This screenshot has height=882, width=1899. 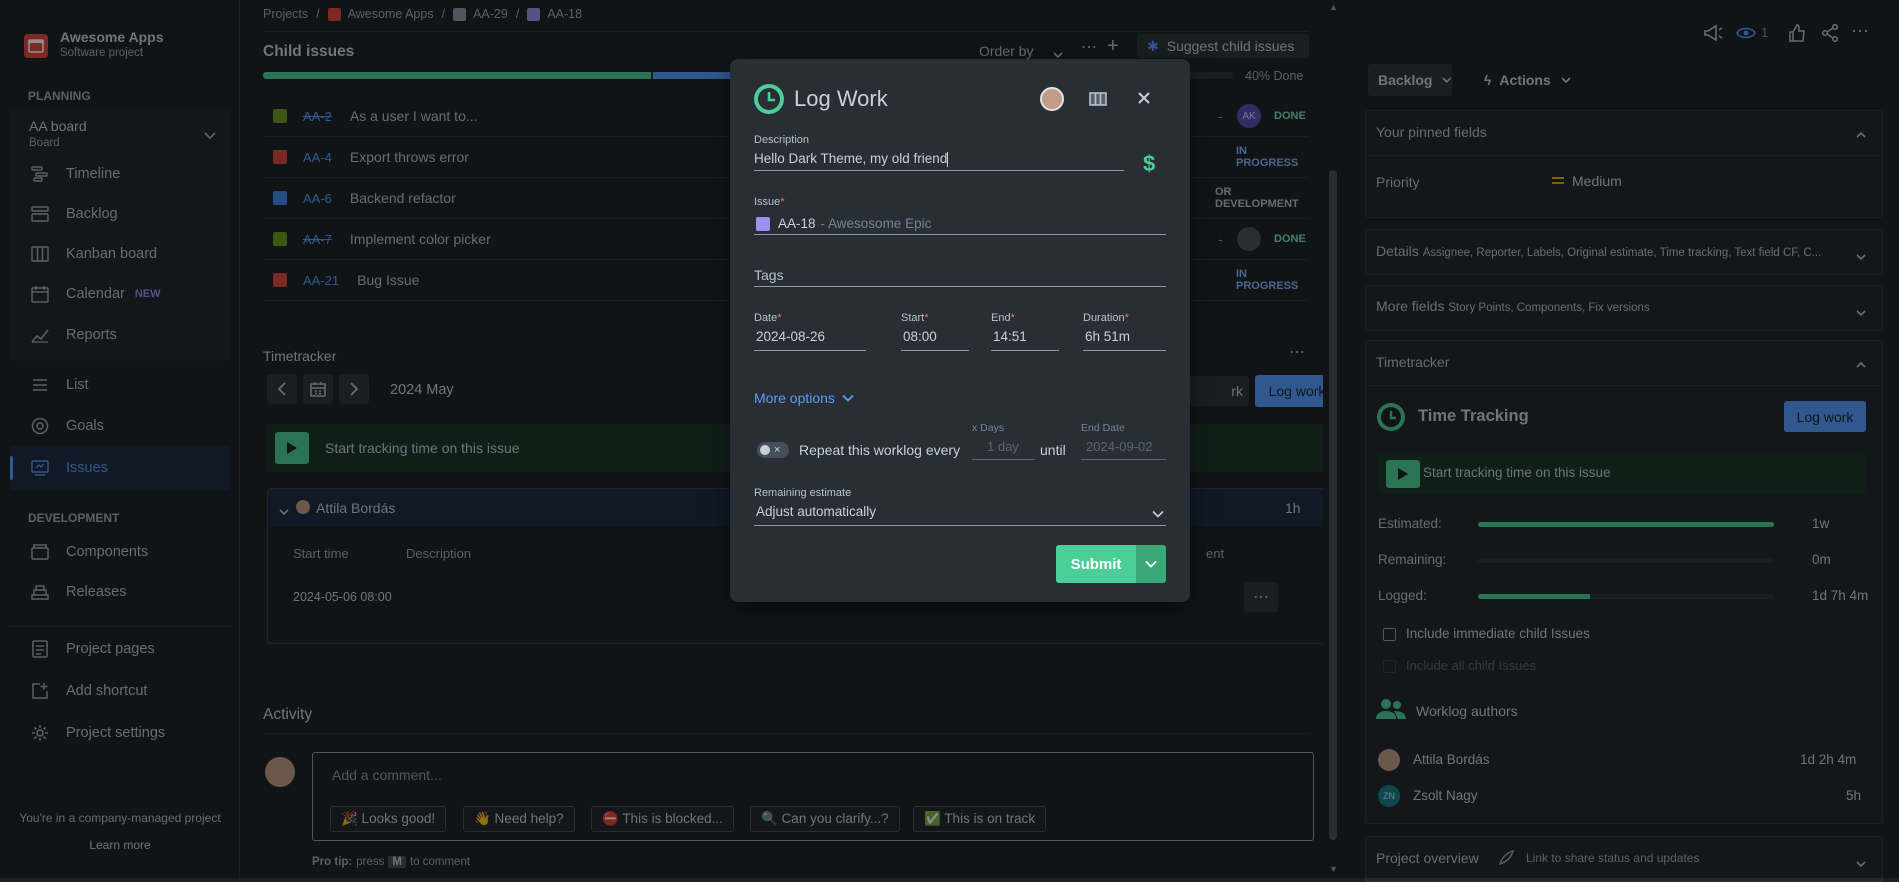 What do you see at coordinates (851, 158) in the screenshot?
I see `description-value: Hello Dark Theme, my old friend` at bounding box center [851, 158].